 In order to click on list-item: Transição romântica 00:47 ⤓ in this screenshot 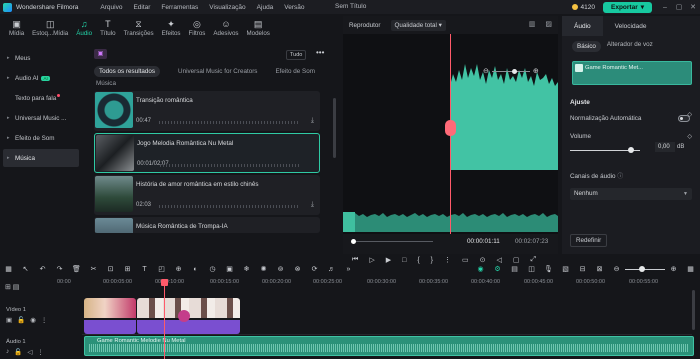, I will do `click(207, 111)`.